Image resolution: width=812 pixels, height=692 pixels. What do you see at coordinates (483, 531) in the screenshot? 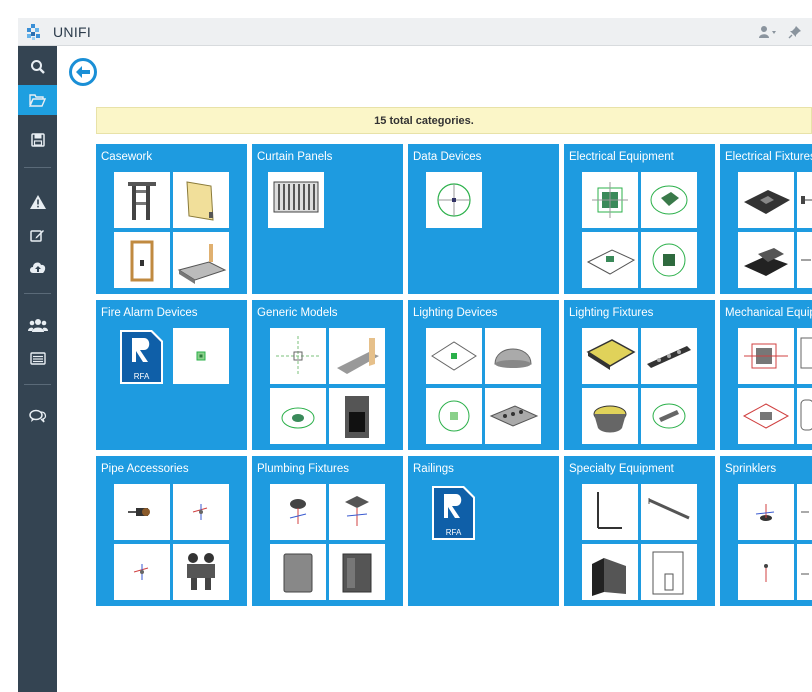
I see `category-tile-railings: Railings RFA` at bounding box center [483, 531].